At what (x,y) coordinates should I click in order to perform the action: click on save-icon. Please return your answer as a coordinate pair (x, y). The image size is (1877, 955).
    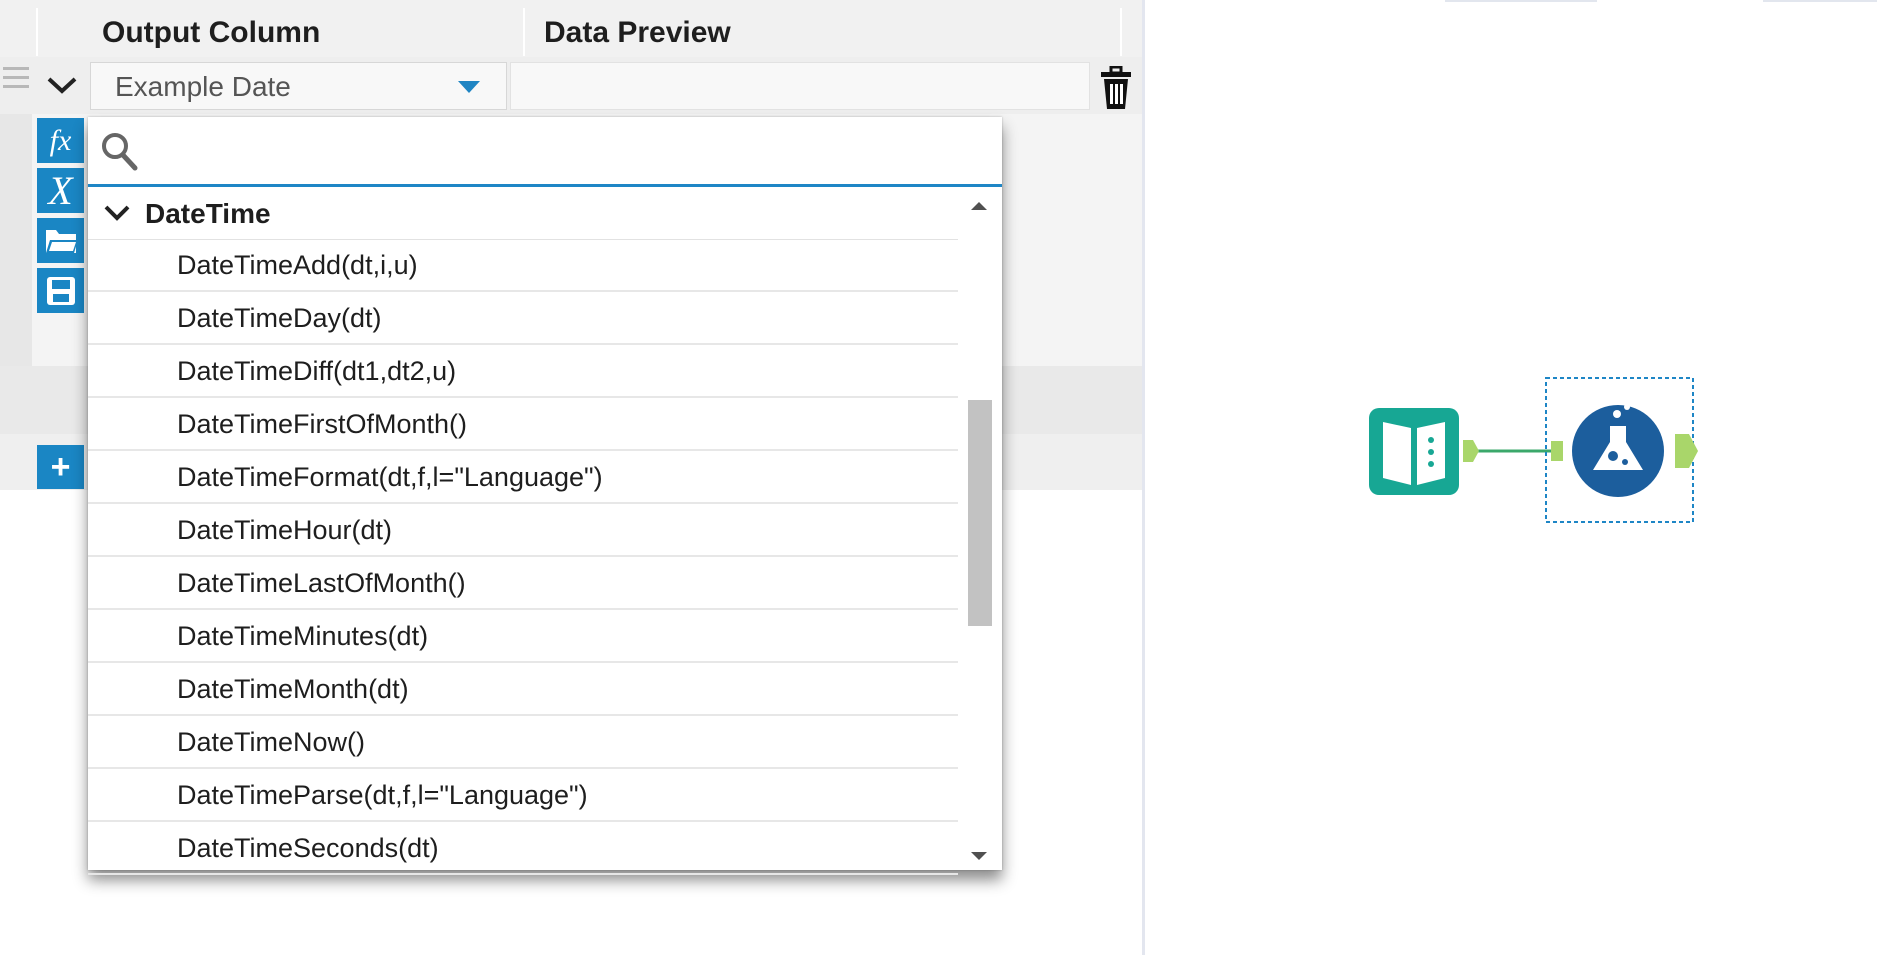
    Looking at the image, I should click on (60, 290).